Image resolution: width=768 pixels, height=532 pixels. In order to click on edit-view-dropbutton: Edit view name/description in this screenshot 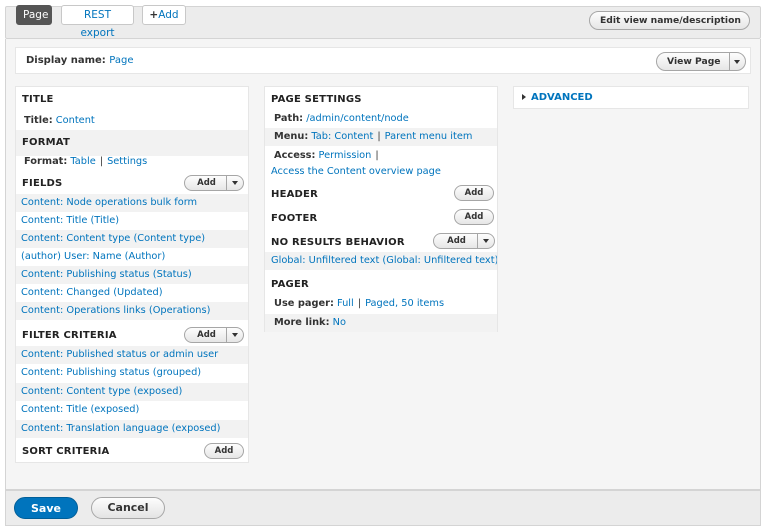, I will do `click(669, 20)`.